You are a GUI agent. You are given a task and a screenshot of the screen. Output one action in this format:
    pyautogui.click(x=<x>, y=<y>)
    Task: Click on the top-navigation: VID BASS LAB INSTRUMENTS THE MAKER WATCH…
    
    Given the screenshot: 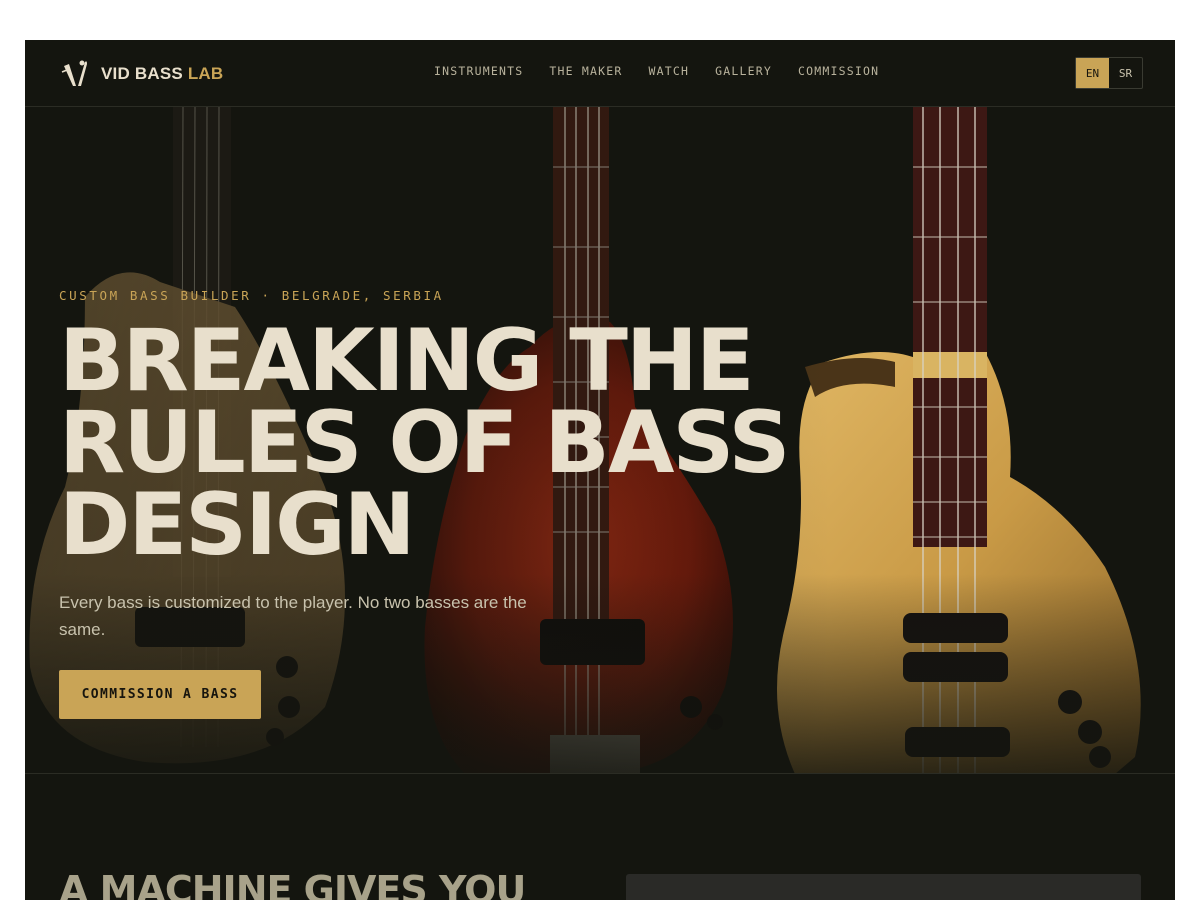 What is the action you would take?
    pyautogui.click(x=600, y=73)
    